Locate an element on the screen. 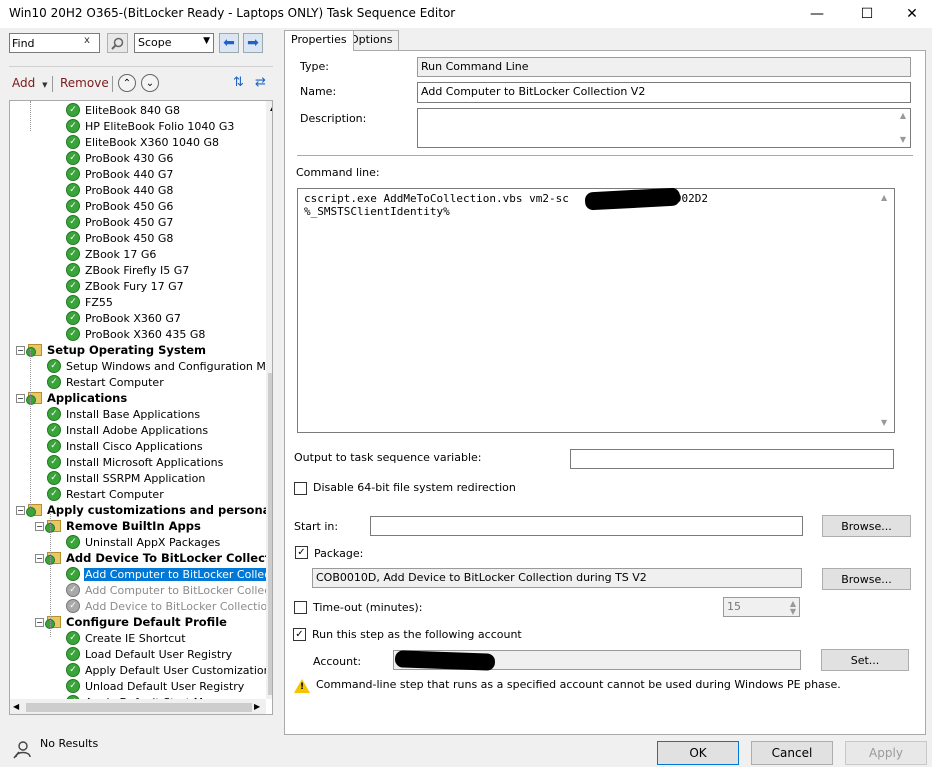 The image size is (932, 767). tree-step: ✓ ProBook 450 G6 is located at coordinates (120, 206).